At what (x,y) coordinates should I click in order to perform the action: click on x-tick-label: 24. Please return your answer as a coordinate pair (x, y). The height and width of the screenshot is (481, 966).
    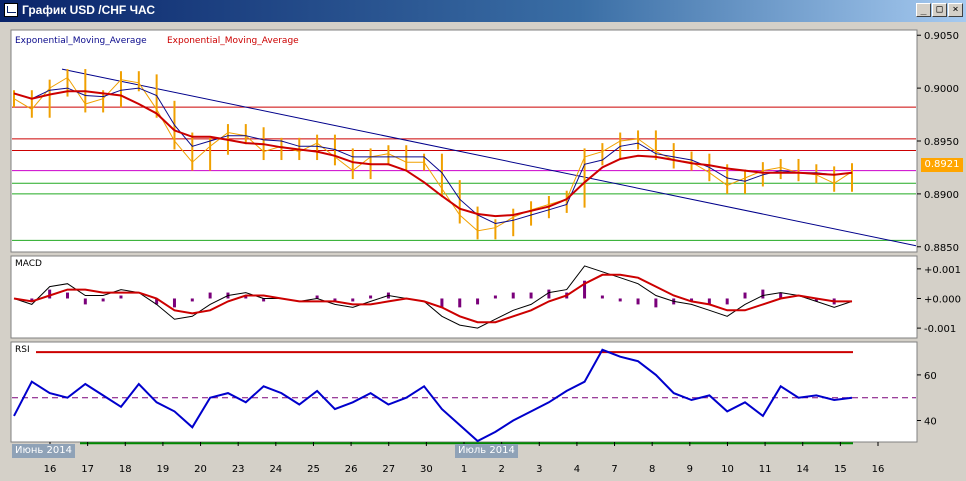
    Looking at the image, I should click on (275, 469).